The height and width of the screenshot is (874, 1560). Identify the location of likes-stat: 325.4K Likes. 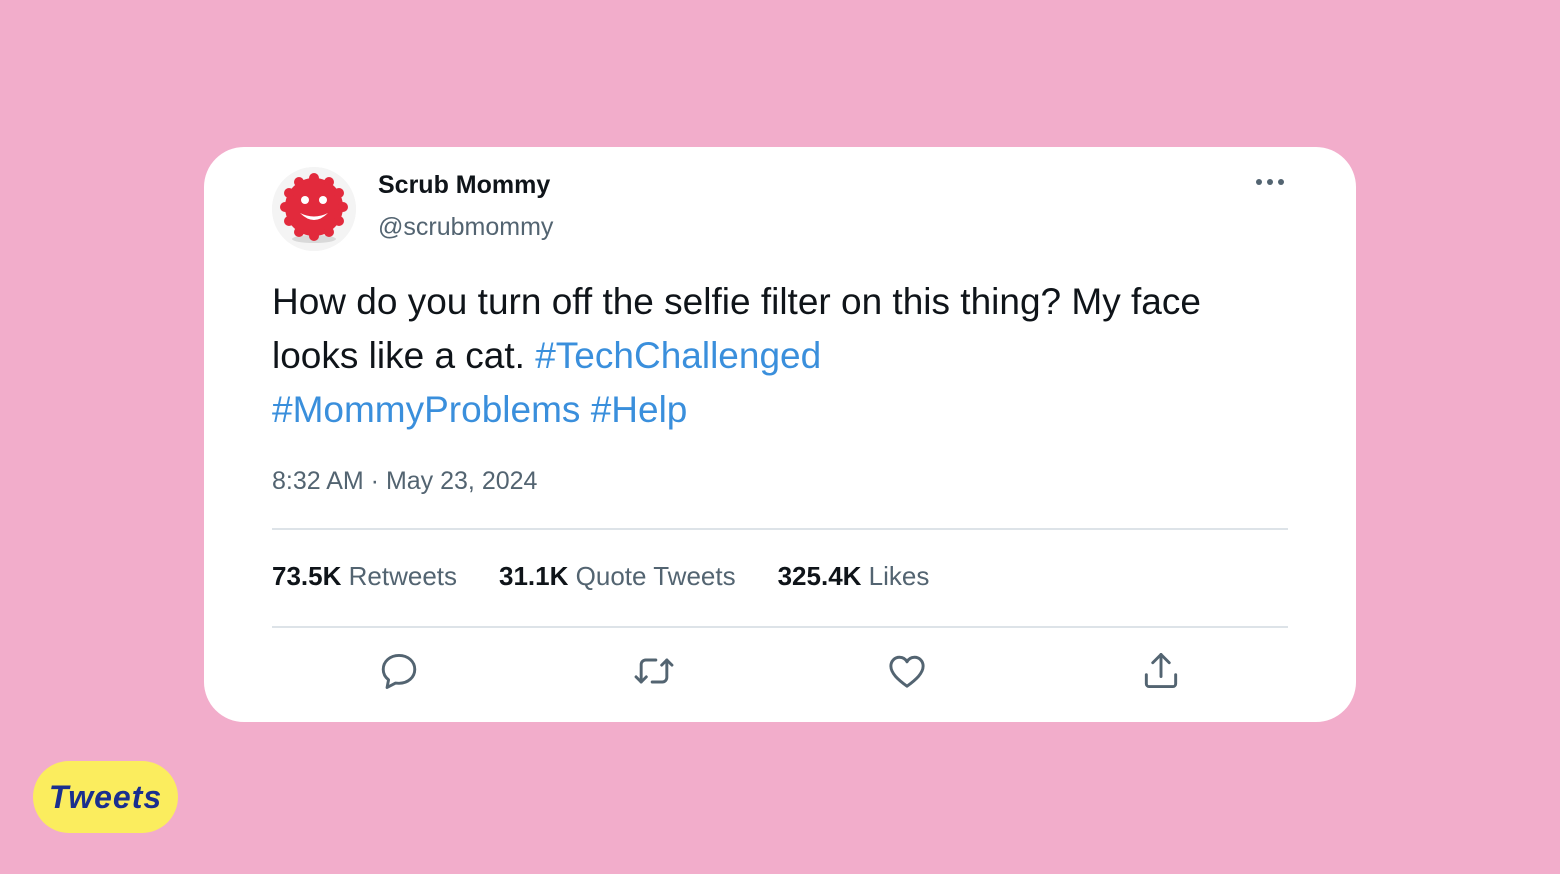
(854, 576).